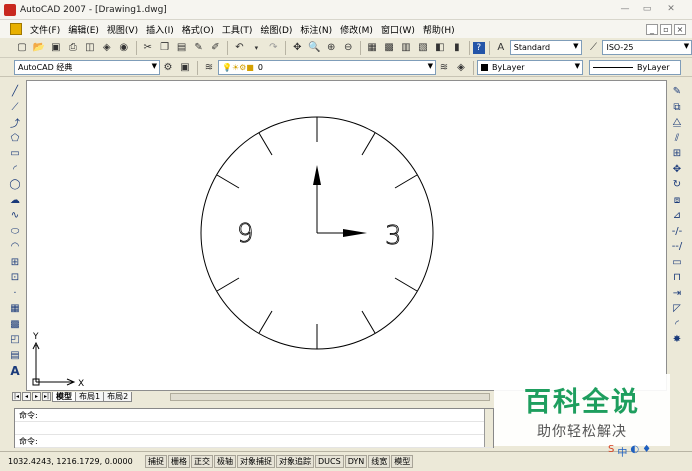 This screenshot has width=692, height=471. I want to click on menu-view: 视图(V), so click(122, 29).